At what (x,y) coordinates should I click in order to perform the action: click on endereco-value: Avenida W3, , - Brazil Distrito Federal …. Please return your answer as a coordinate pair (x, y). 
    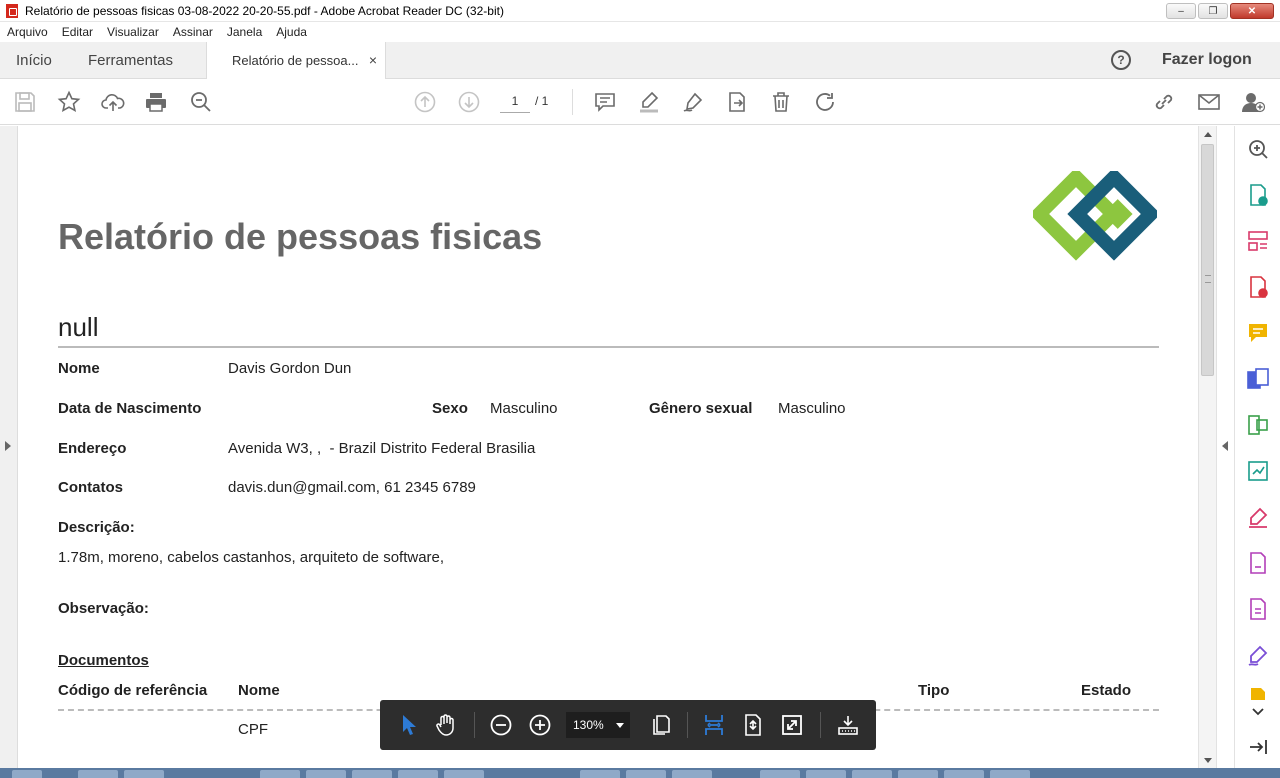
    Looking at the image, I should click on (382, 448).